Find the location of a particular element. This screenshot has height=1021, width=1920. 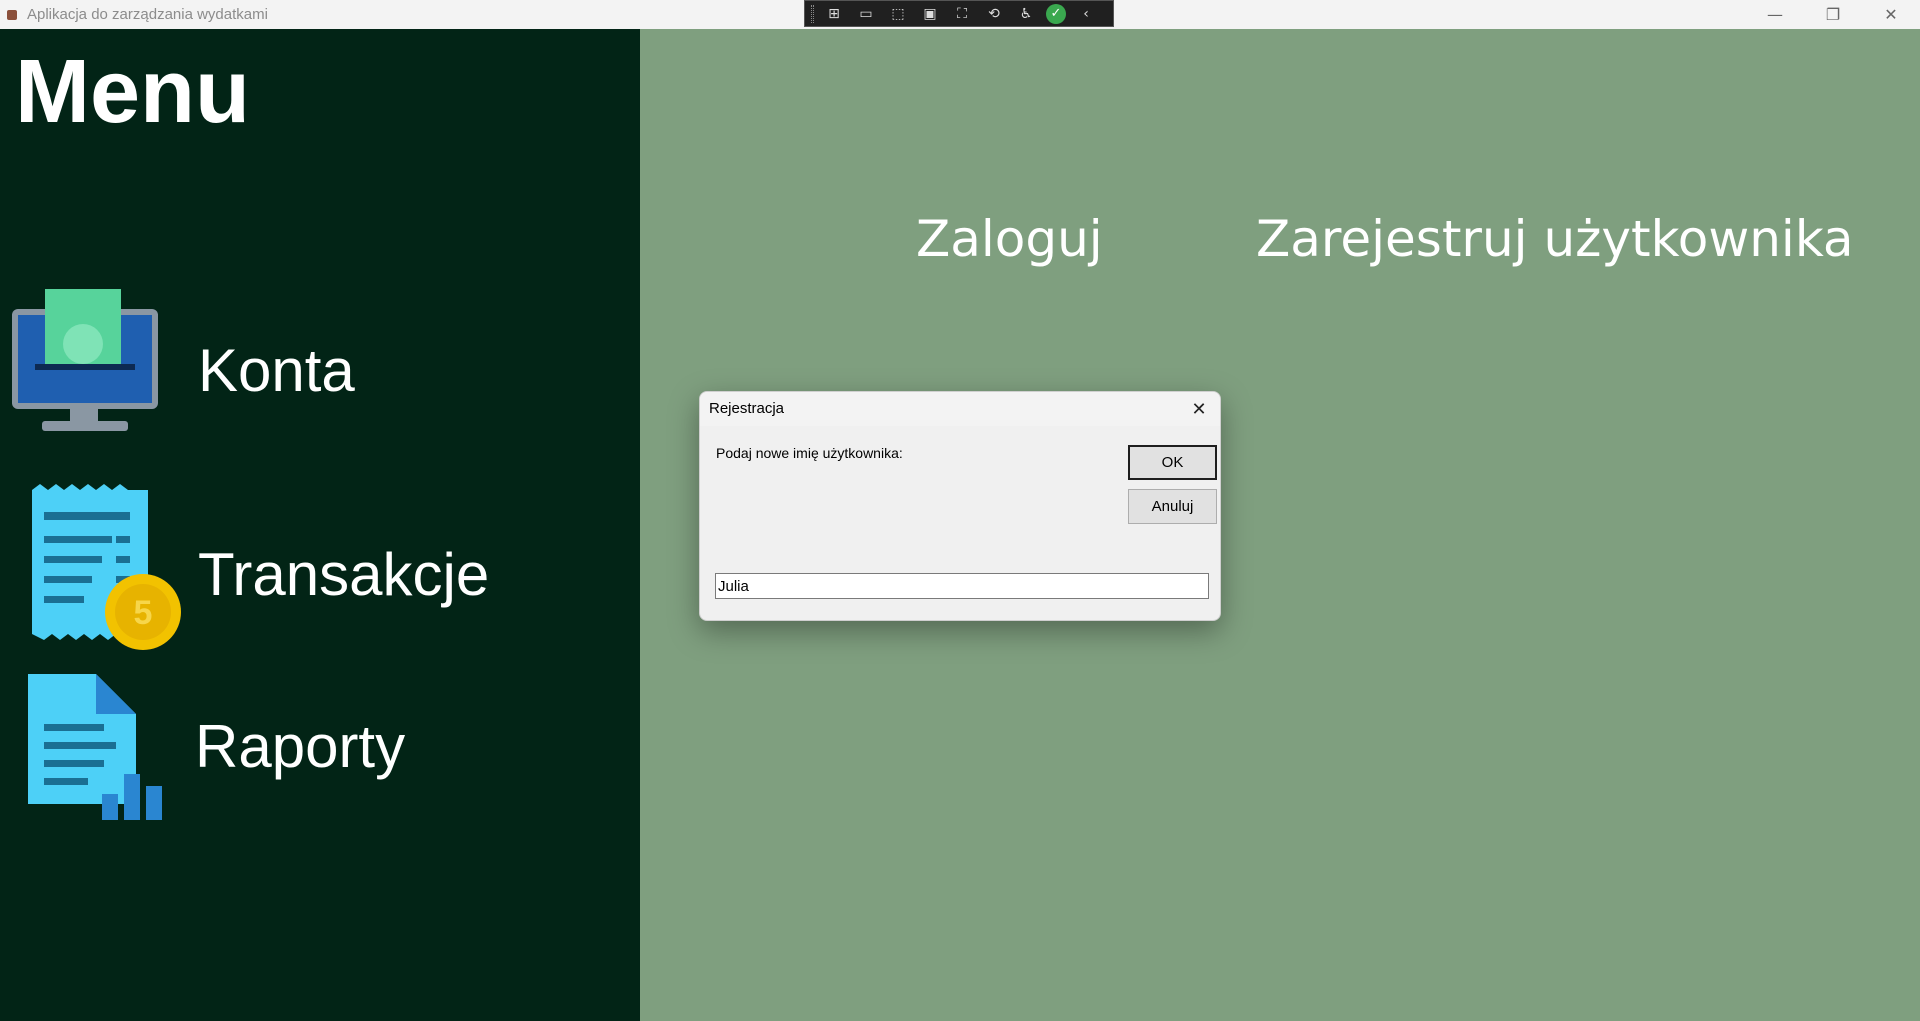

username-input is located at coordinates (962, 586).